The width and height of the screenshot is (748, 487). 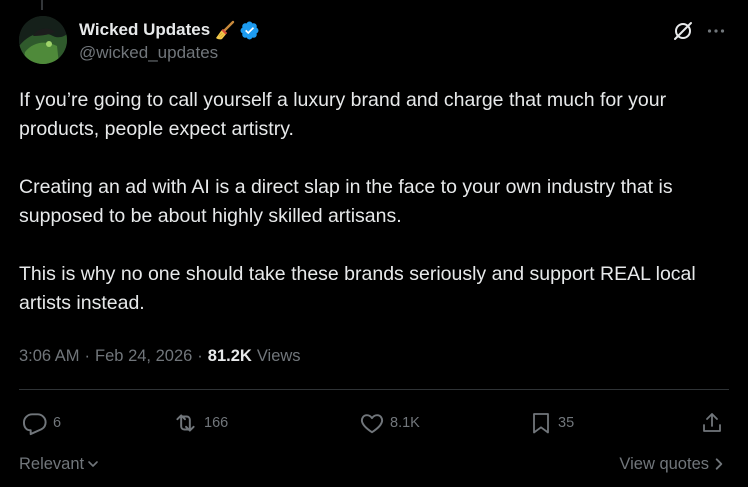 I want to click on verified-badge-icon, so click(x=249, y=30).